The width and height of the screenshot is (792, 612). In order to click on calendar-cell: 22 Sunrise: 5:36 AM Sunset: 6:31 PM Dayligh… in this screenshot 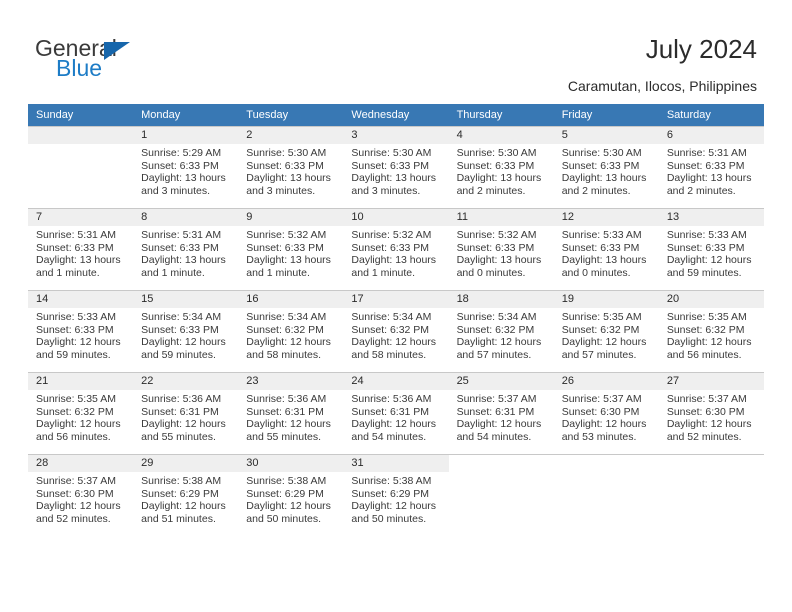, I will do `click(186, 413)`.